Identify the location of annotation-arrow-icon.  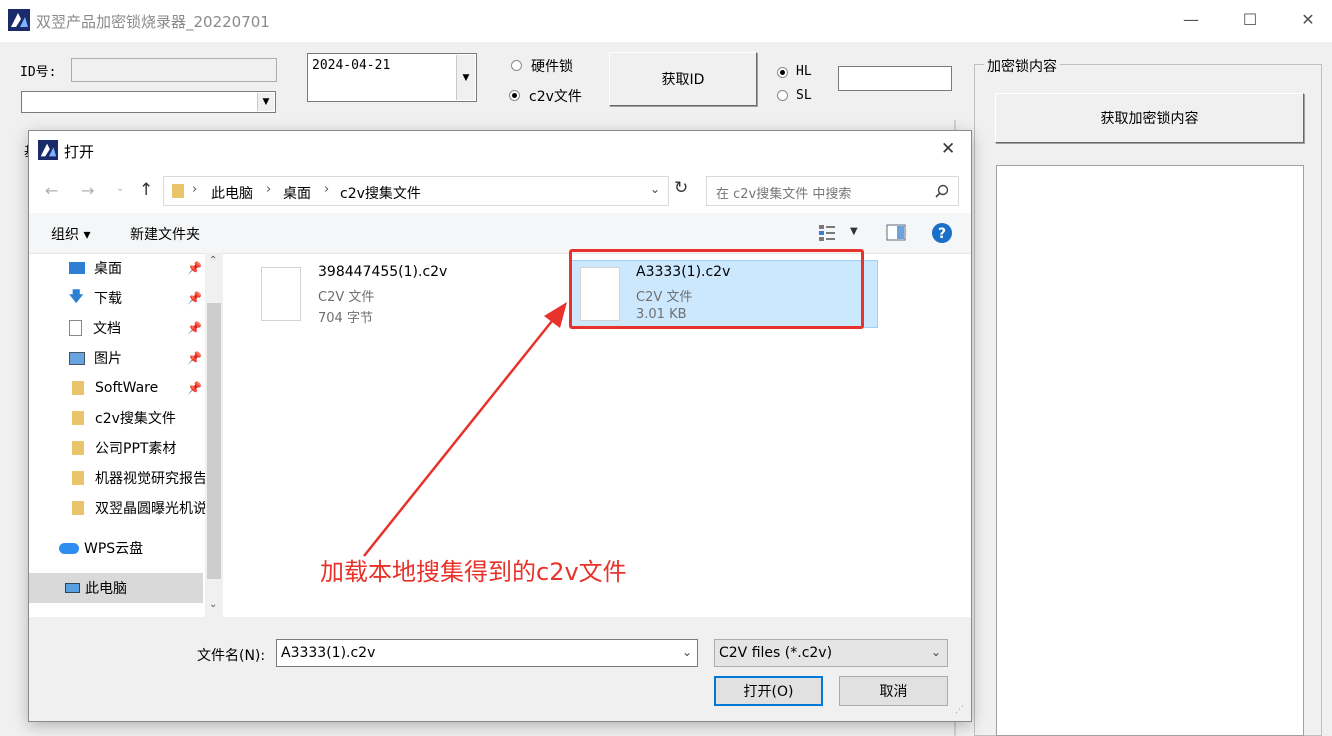
(465, 429).